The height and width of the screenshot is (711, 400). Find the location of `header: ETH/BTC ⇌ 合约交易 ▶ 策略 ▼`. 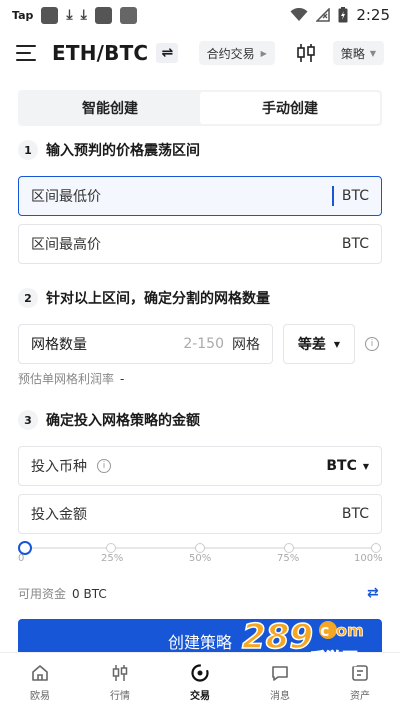

header: ETH/BTC ⇌ 合约交易 ▶ 策略 ▼ is located at coordinates (200, 53).